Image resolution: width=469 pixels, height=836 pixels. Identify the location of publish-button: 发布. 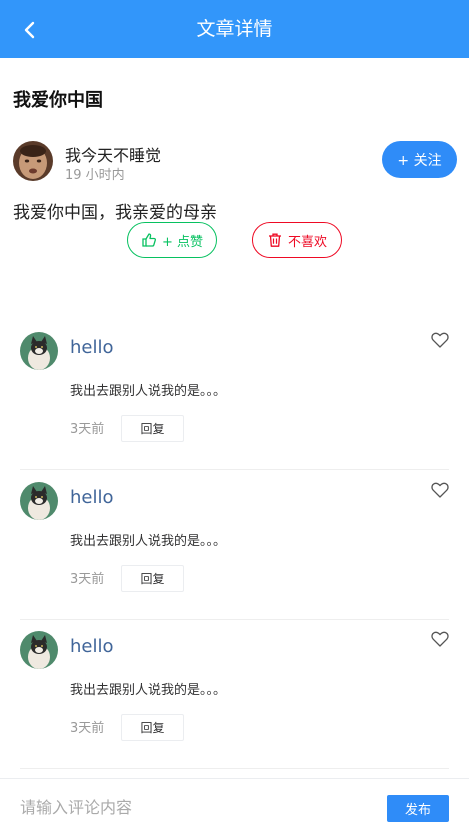
(418, 808).